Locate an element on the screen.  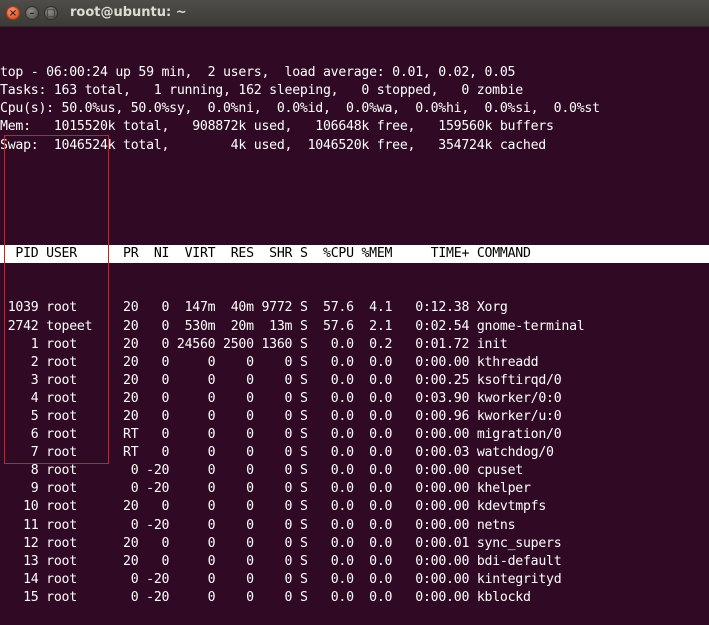
cell-pid: 2 is located at coordinates (19, 362).